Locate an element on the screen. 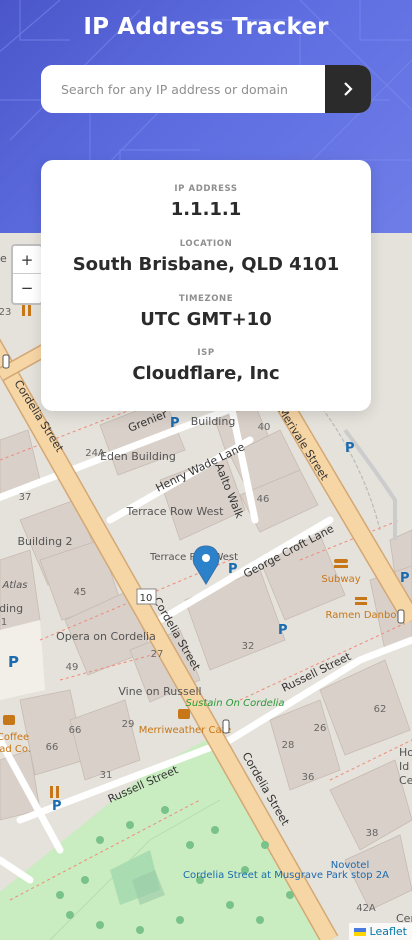 The height and width of the screenshot is (940, 412). search-bar is located at coordinates (206, 89).